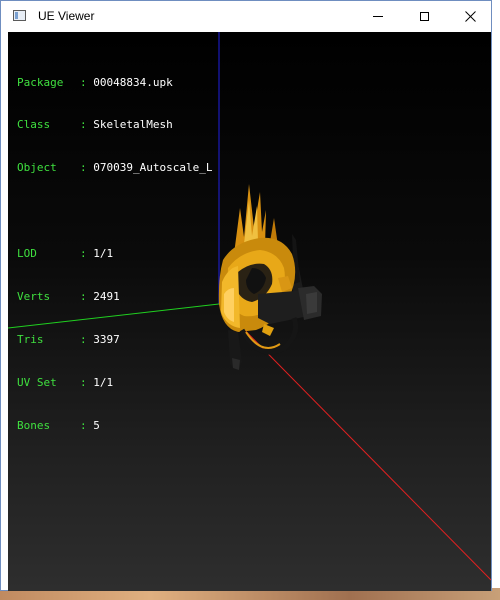 Image resolution: width=500 pixels, height=600 pixels. Describe the element at coordinates (270, 277) in the screenshot. I see `skeletal-mesh-model` at that location.